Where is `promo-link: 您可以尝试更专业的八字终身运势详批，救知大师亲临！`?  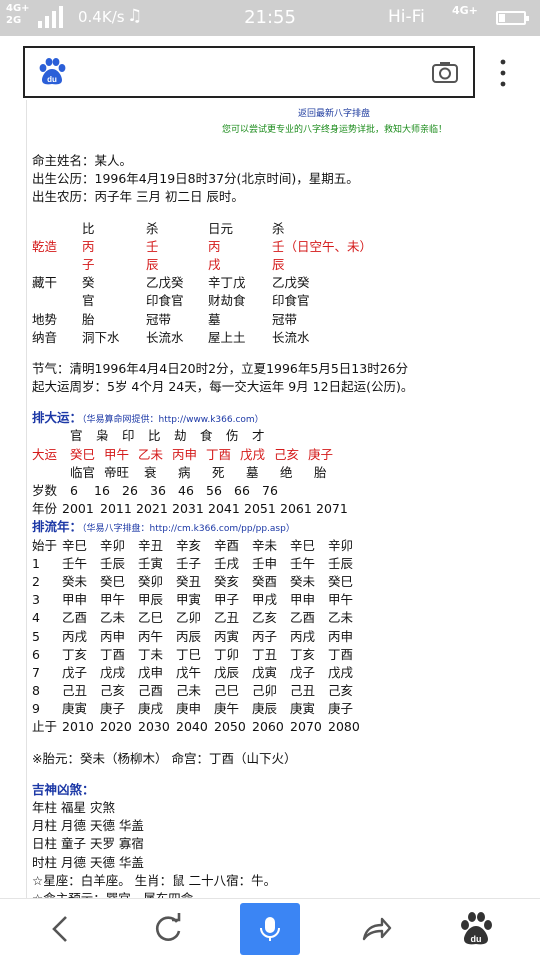
promo-link: 您可以尝试更专业的八字终身运势详批，救知大师亲临！ is located at coordinates (334, 128).